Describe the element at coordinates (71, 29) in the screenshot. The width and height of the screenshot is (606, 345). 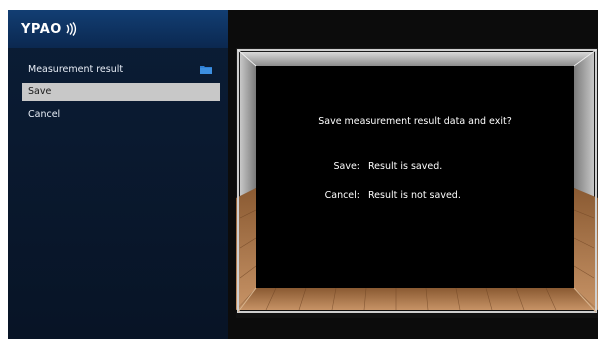
I see `sound-waves-icon` at that location.